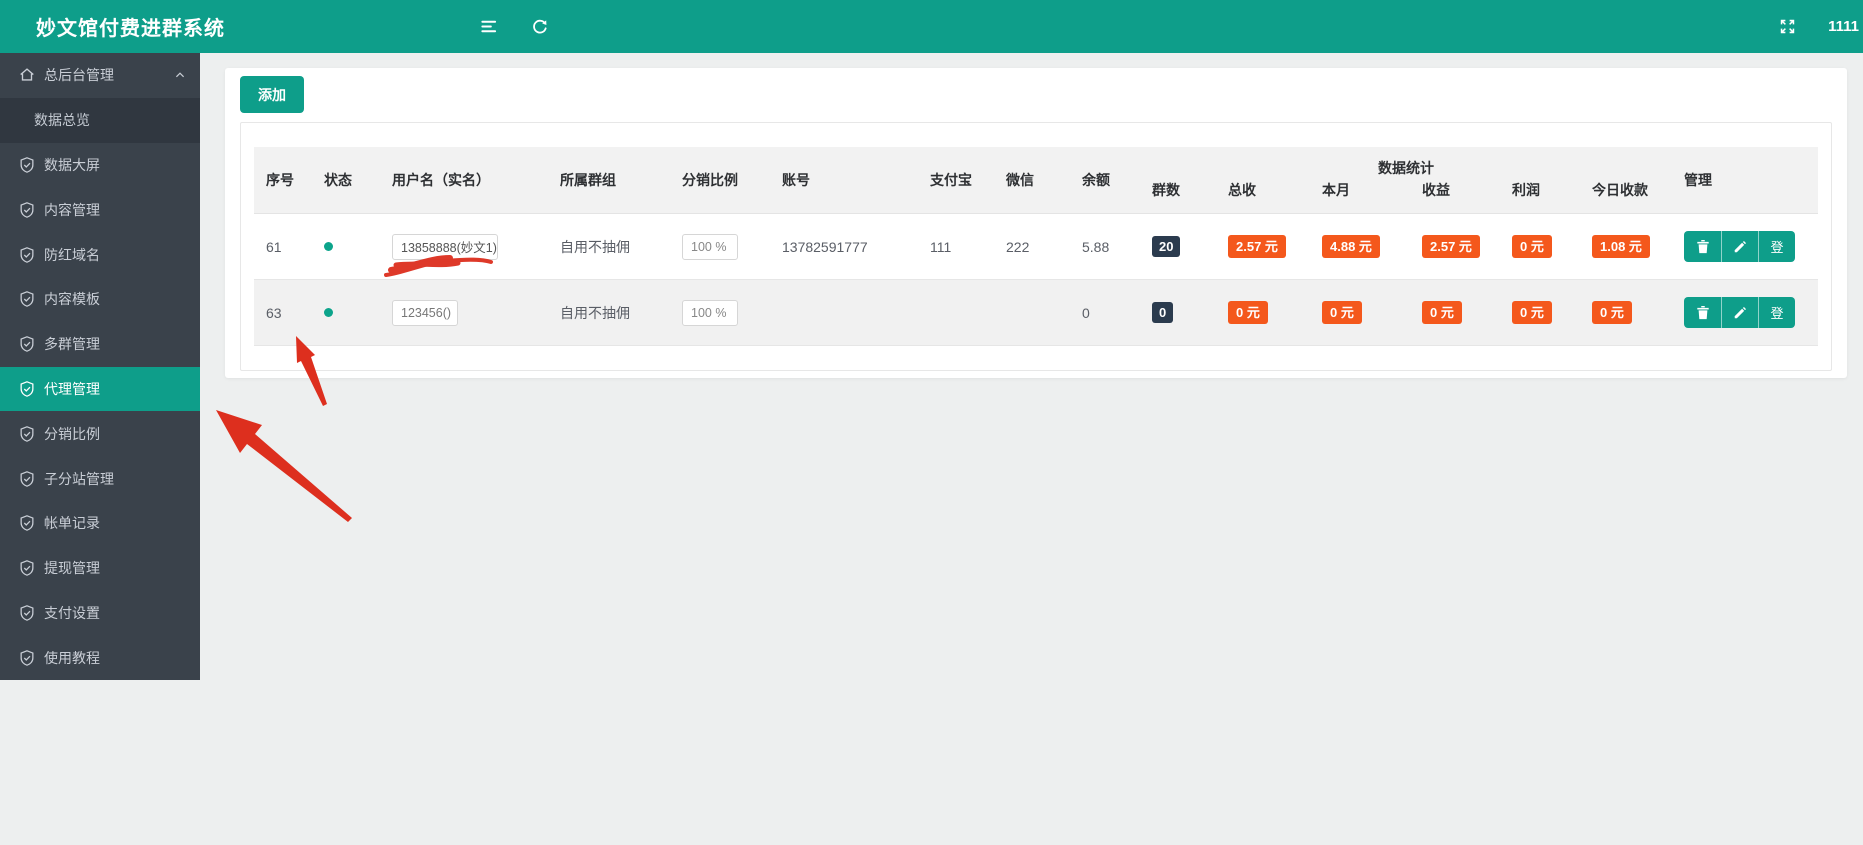 This screenshot has height=845, width=1863. I want to click on sidebar-item-label: 子分站管理, so click(79, 478).